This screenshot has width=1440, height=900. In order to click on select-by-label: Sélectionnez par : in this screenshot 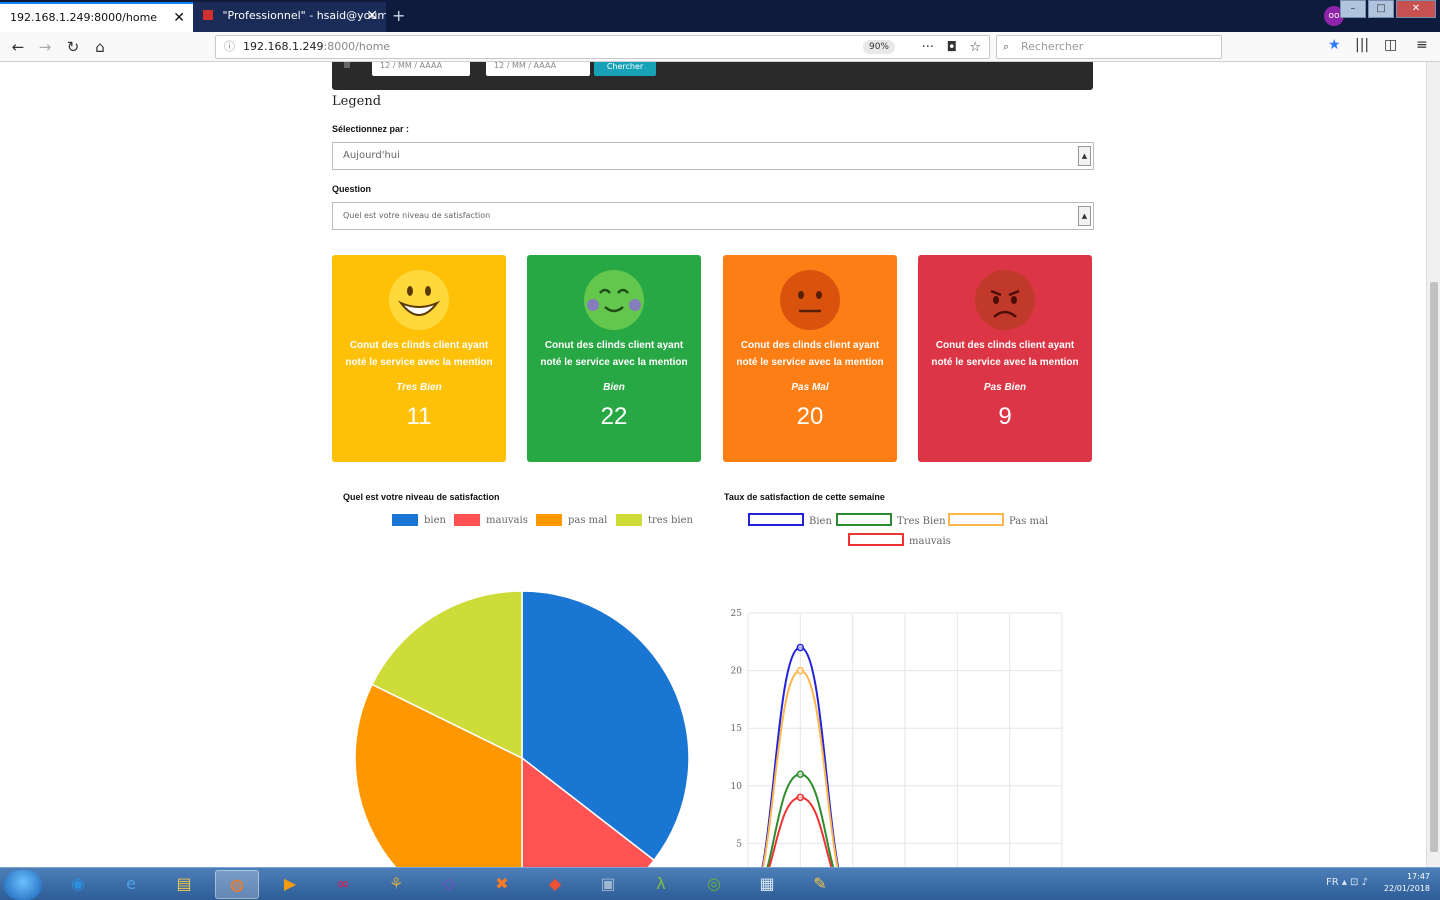, I will do `click(371, 129)`.